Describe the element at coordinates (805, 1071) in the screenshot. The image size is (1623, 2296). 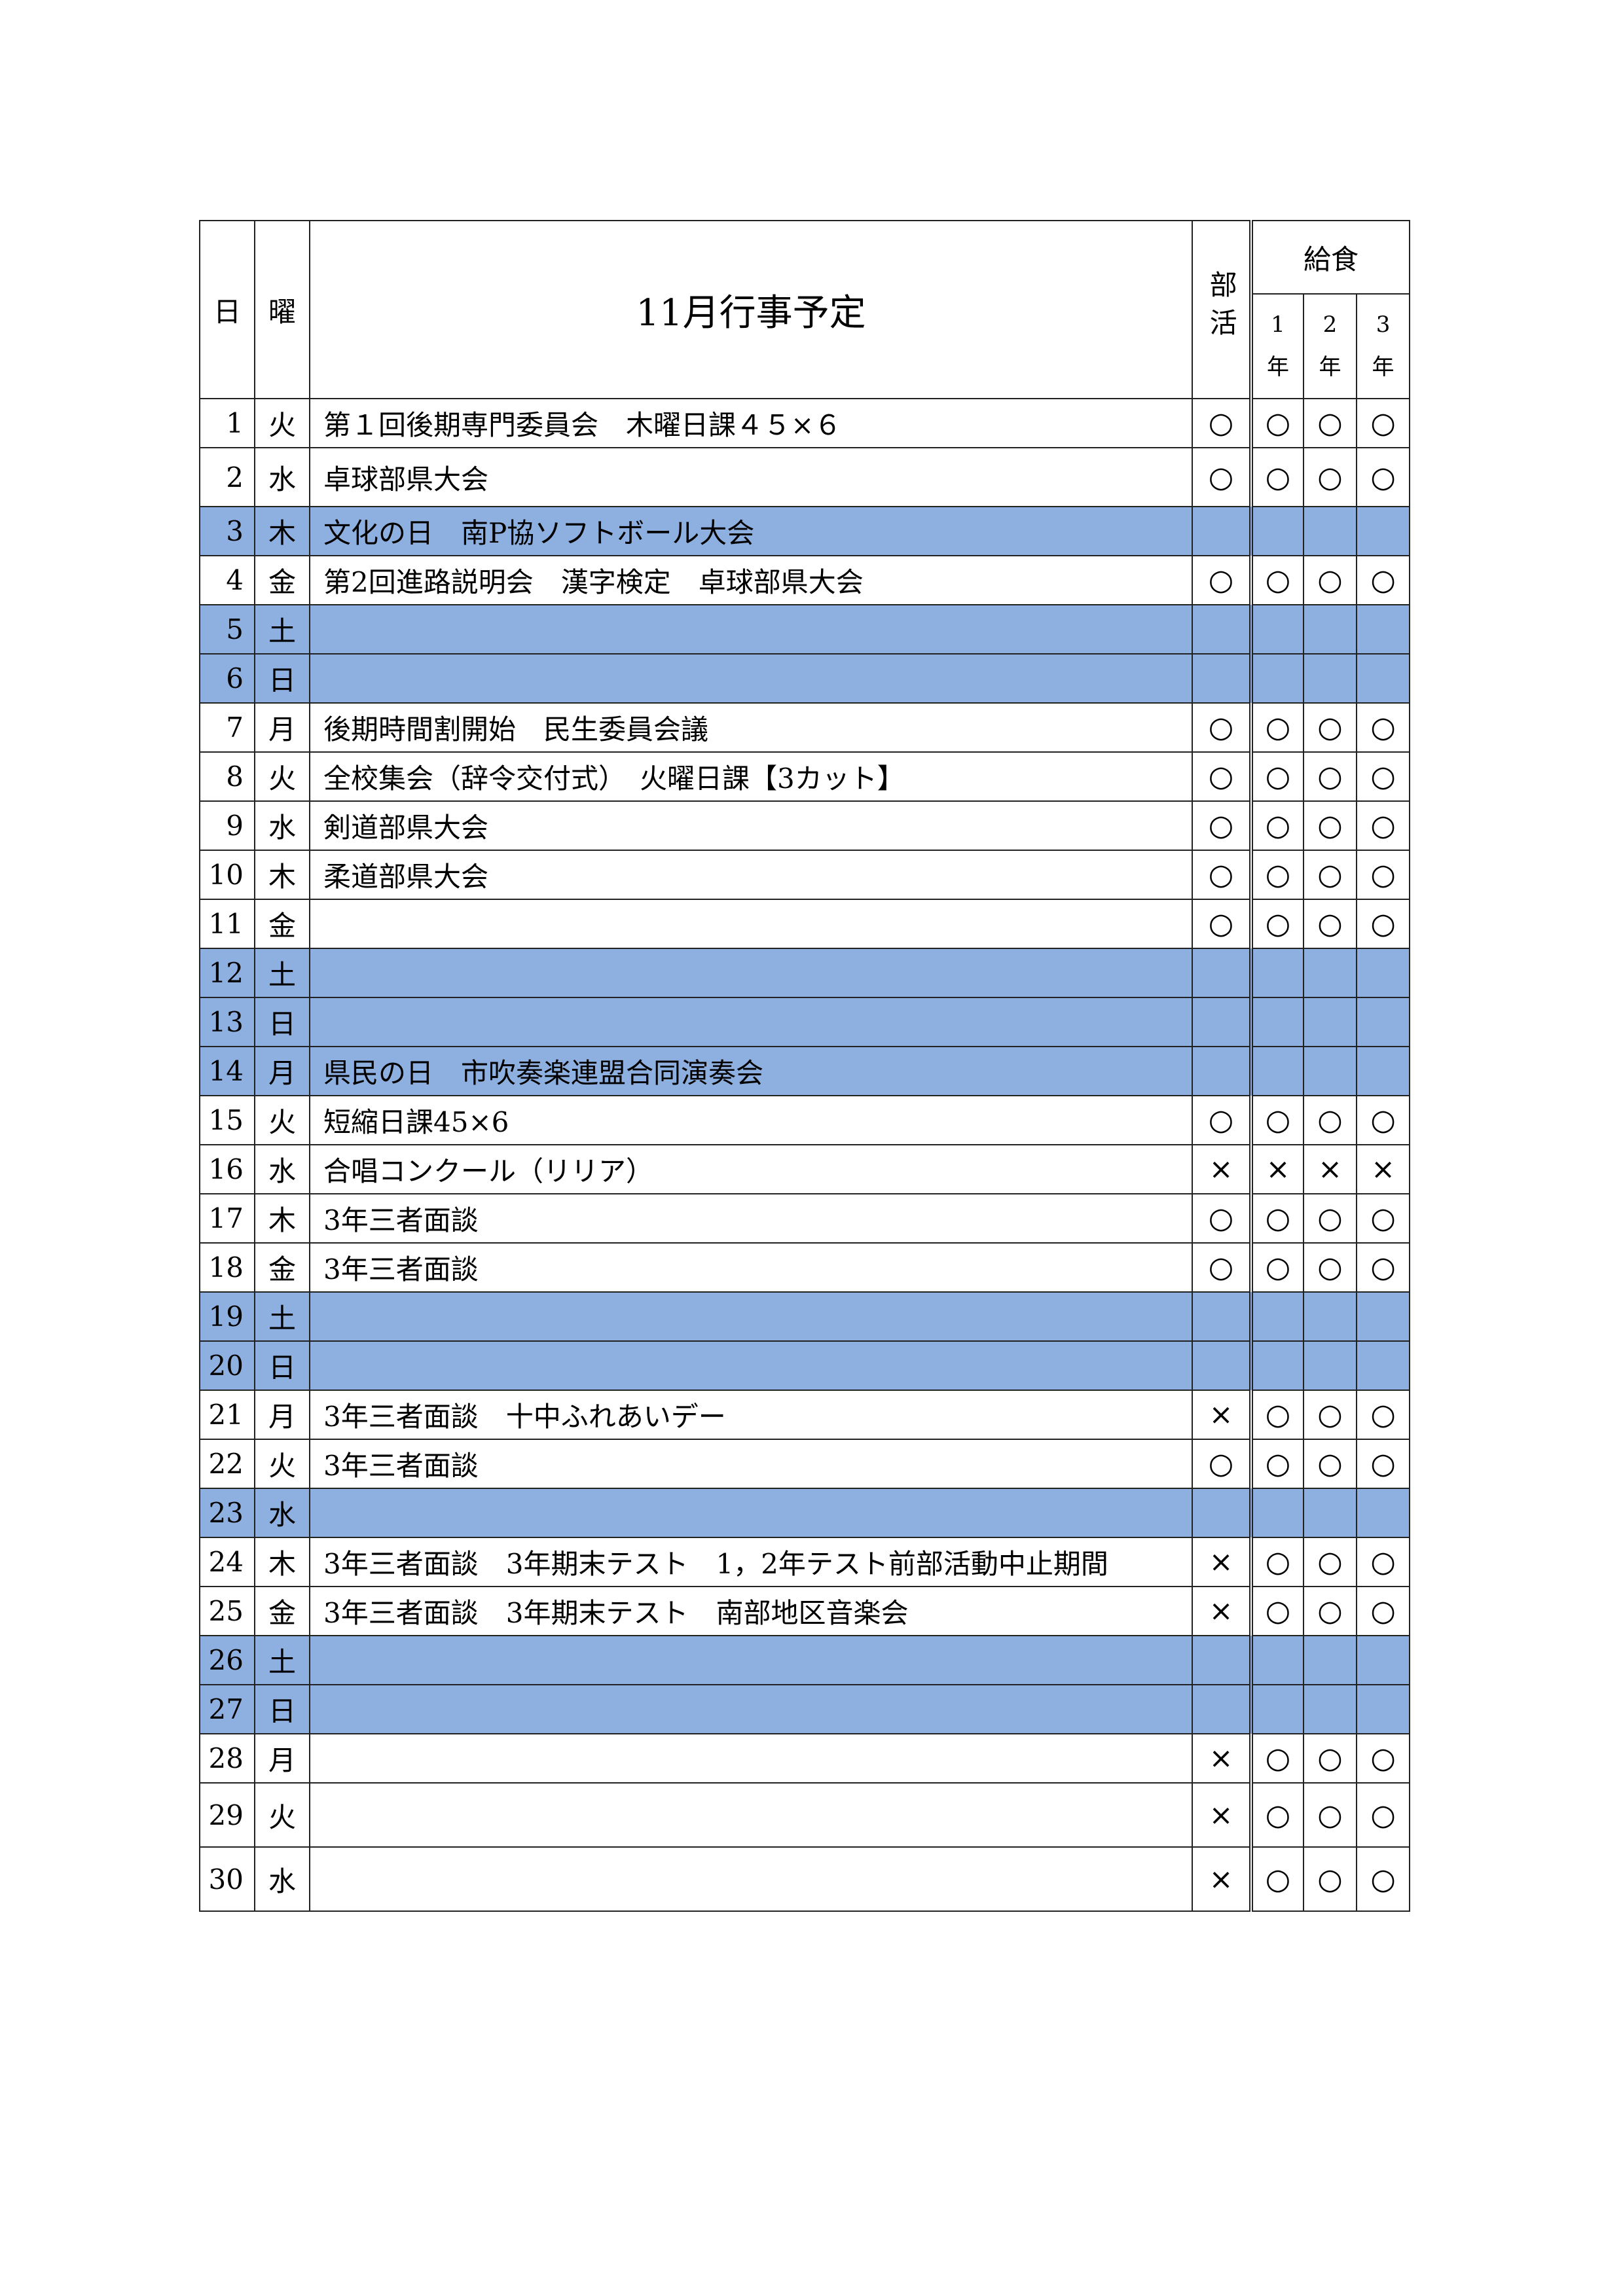
I see `table-row: 14 月県民の日 市吹奏楽連盟合同演奏会` at that location.